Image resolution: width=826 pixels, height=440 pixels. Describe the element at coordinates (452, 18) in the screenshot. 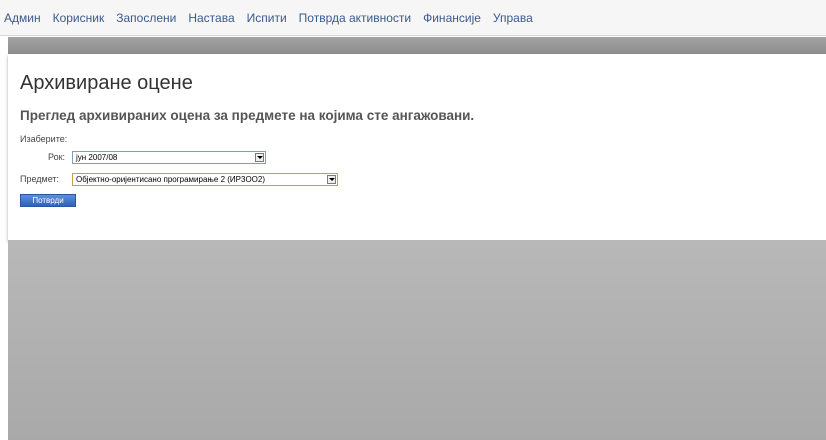

I see `nav-item-finance: Финансије` at that location.